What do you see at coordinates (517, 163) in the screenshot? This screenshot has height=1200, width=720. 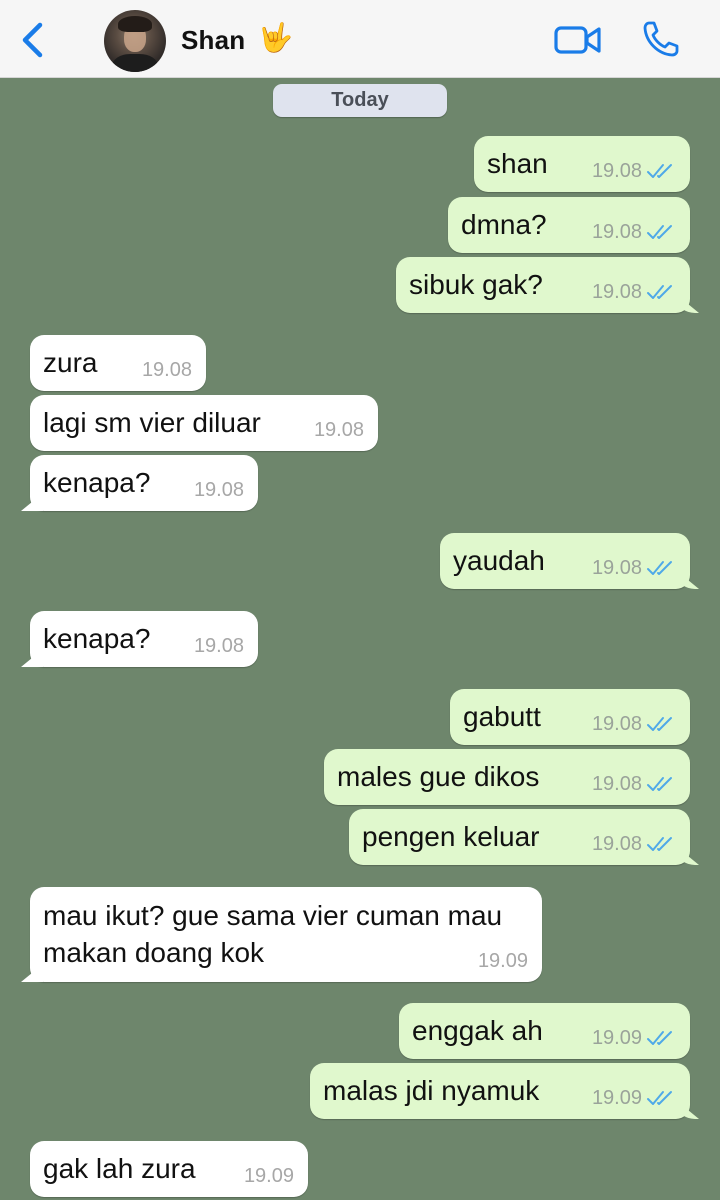 I see `message-text: shan` at bounding box center [517, 163].